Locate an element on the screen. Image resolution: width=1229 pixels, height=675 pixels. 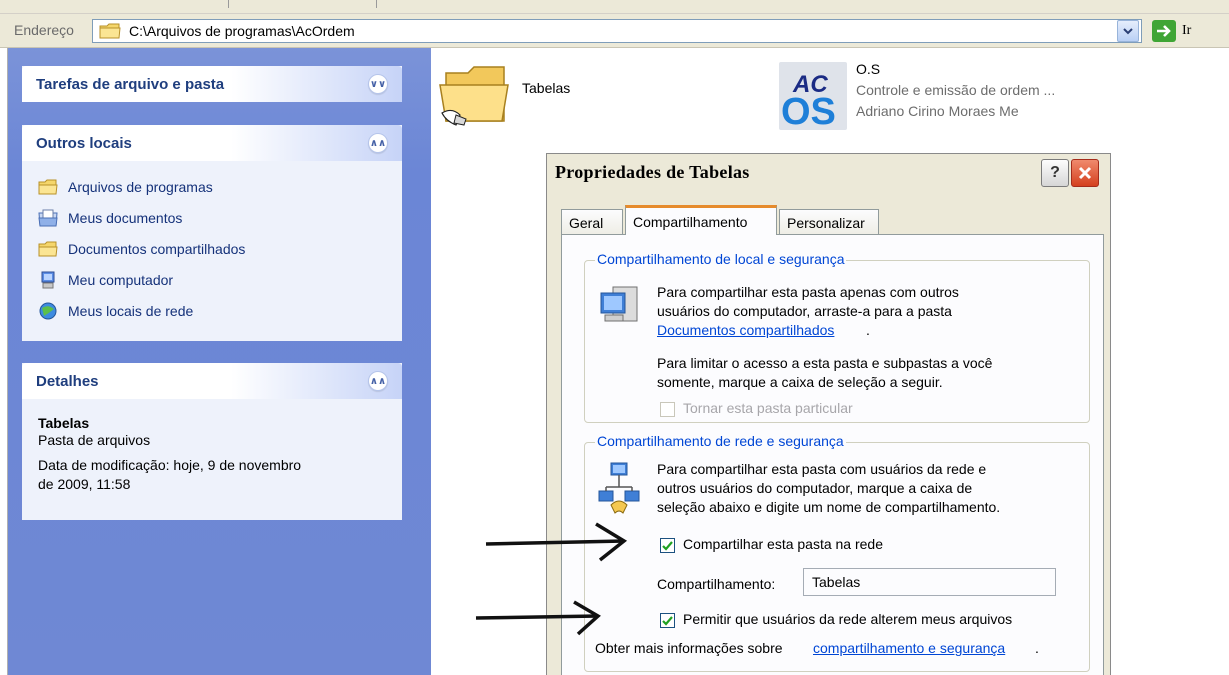
app-logo-icon: AC OS is located at coordinates (808, 102).